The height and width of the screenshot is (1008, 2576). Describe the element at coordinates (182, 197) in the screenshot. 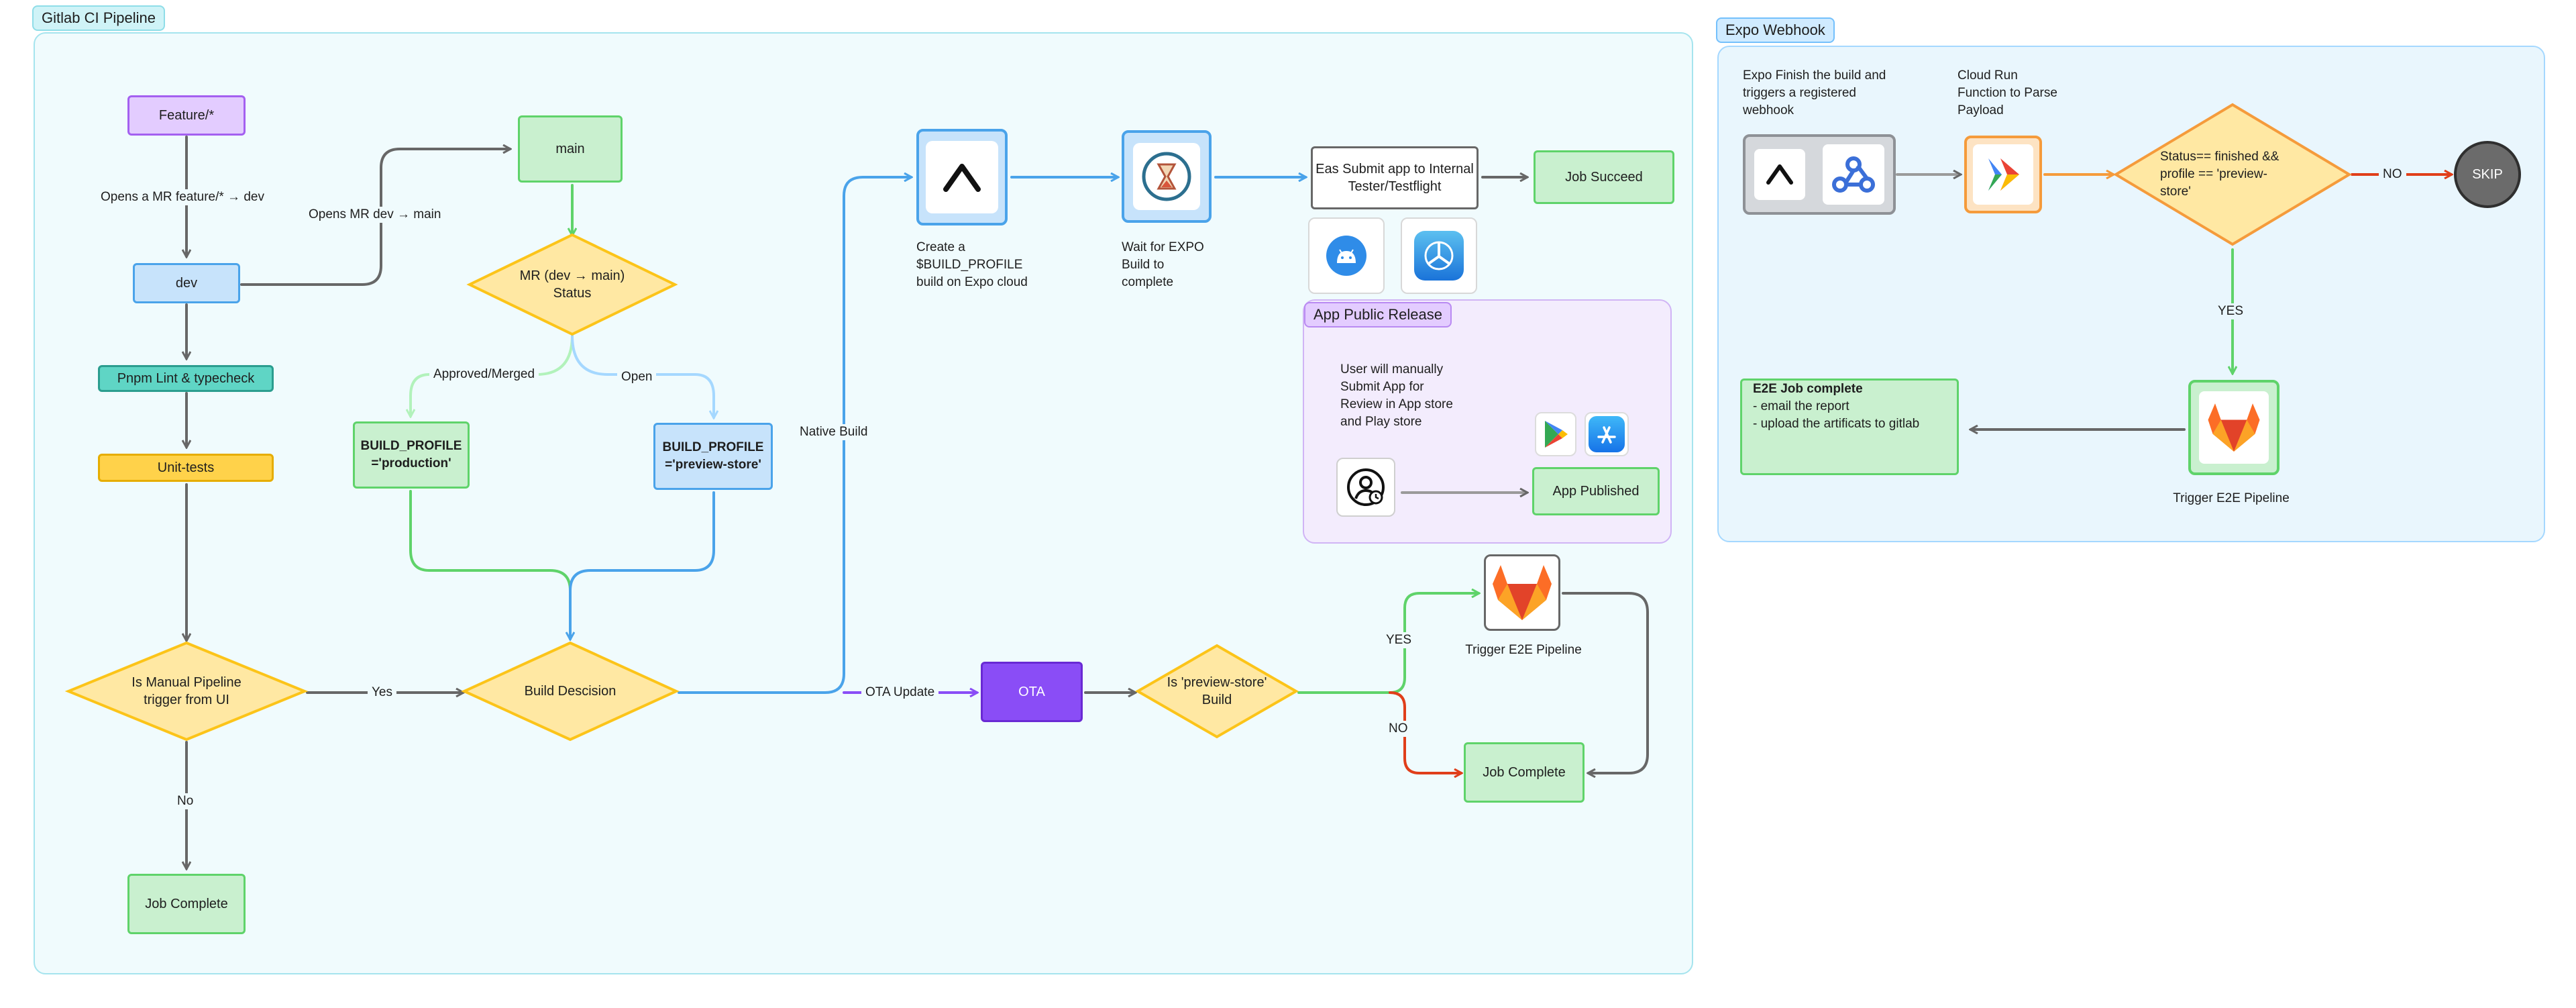

I see `edge-label-opens-mr-feature: Opens a MR feature/* → dev` at that location.